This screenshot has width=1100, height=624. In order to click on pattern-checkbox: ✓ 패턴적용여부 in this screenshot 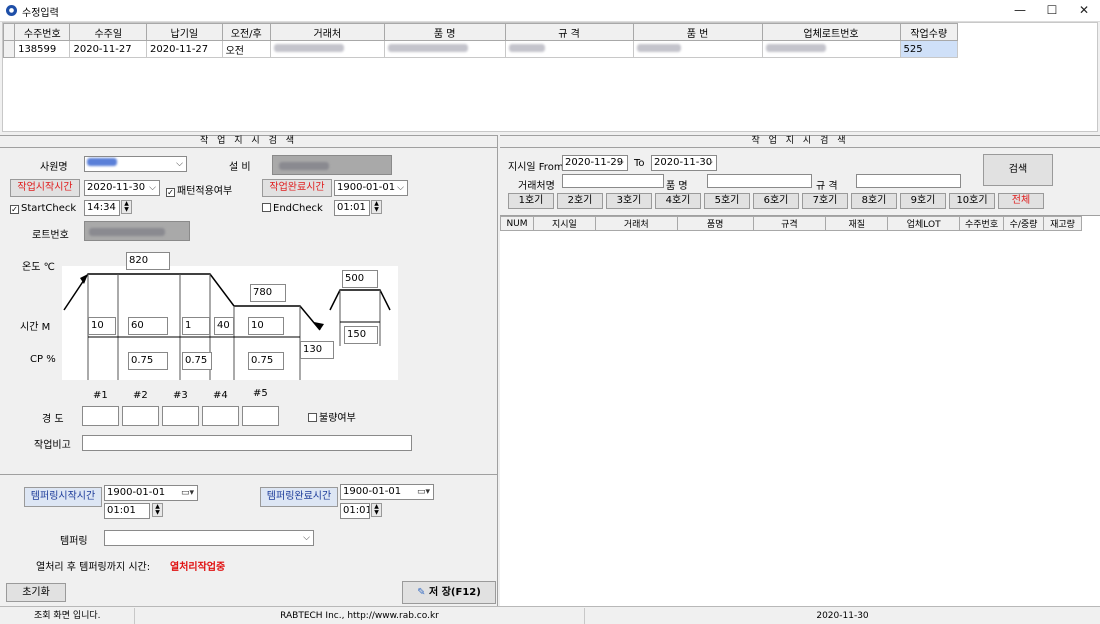, I will do `click(199, 189)`.